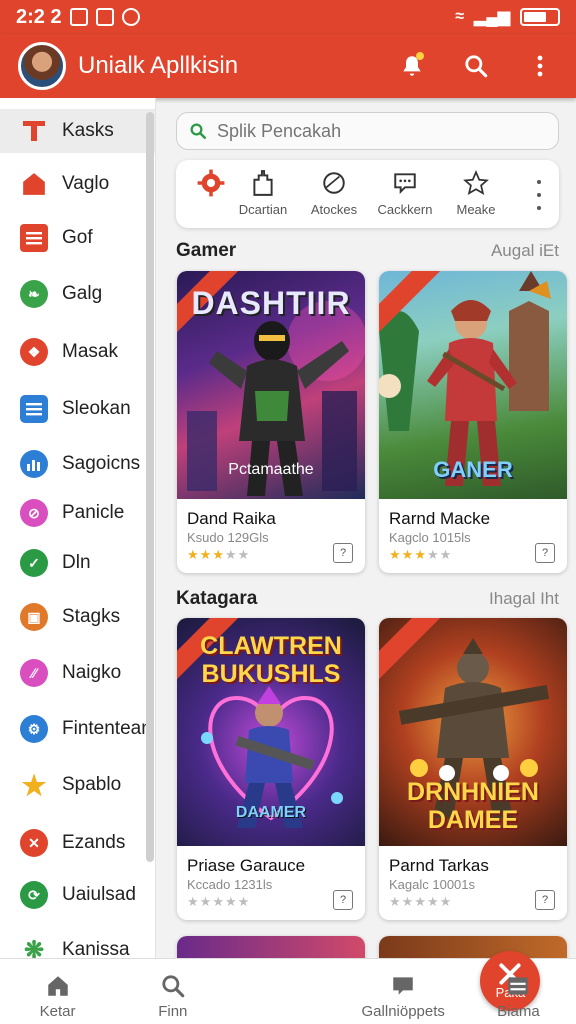 This screenshot has width=576, height=1024. What do you see at coordinates (77, 464) in the screenshot?
I see `sidebar-item-sagoicns: Sagoicns` at bounding box center [77, 464].